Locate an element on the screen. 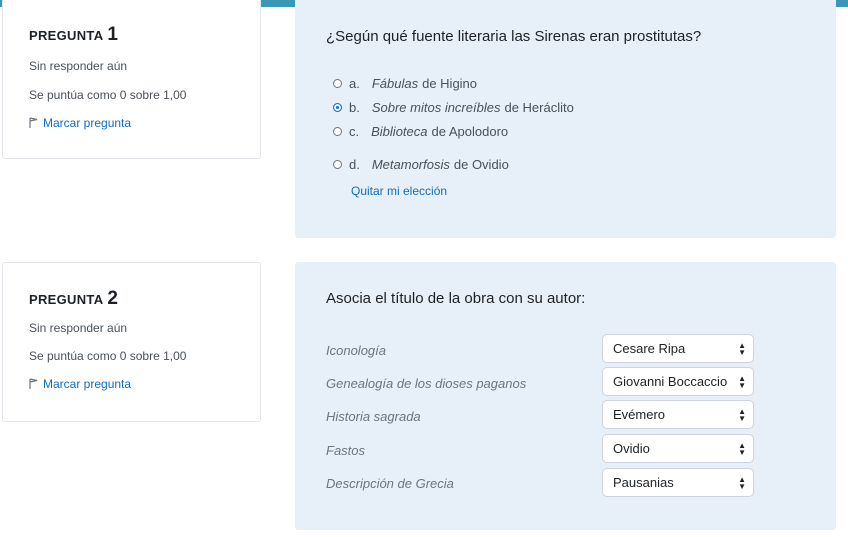 The width and height of the screenshot is (848, 537). question-1-heading: PREGUNTA 1 is located at coordinates (73, 35).